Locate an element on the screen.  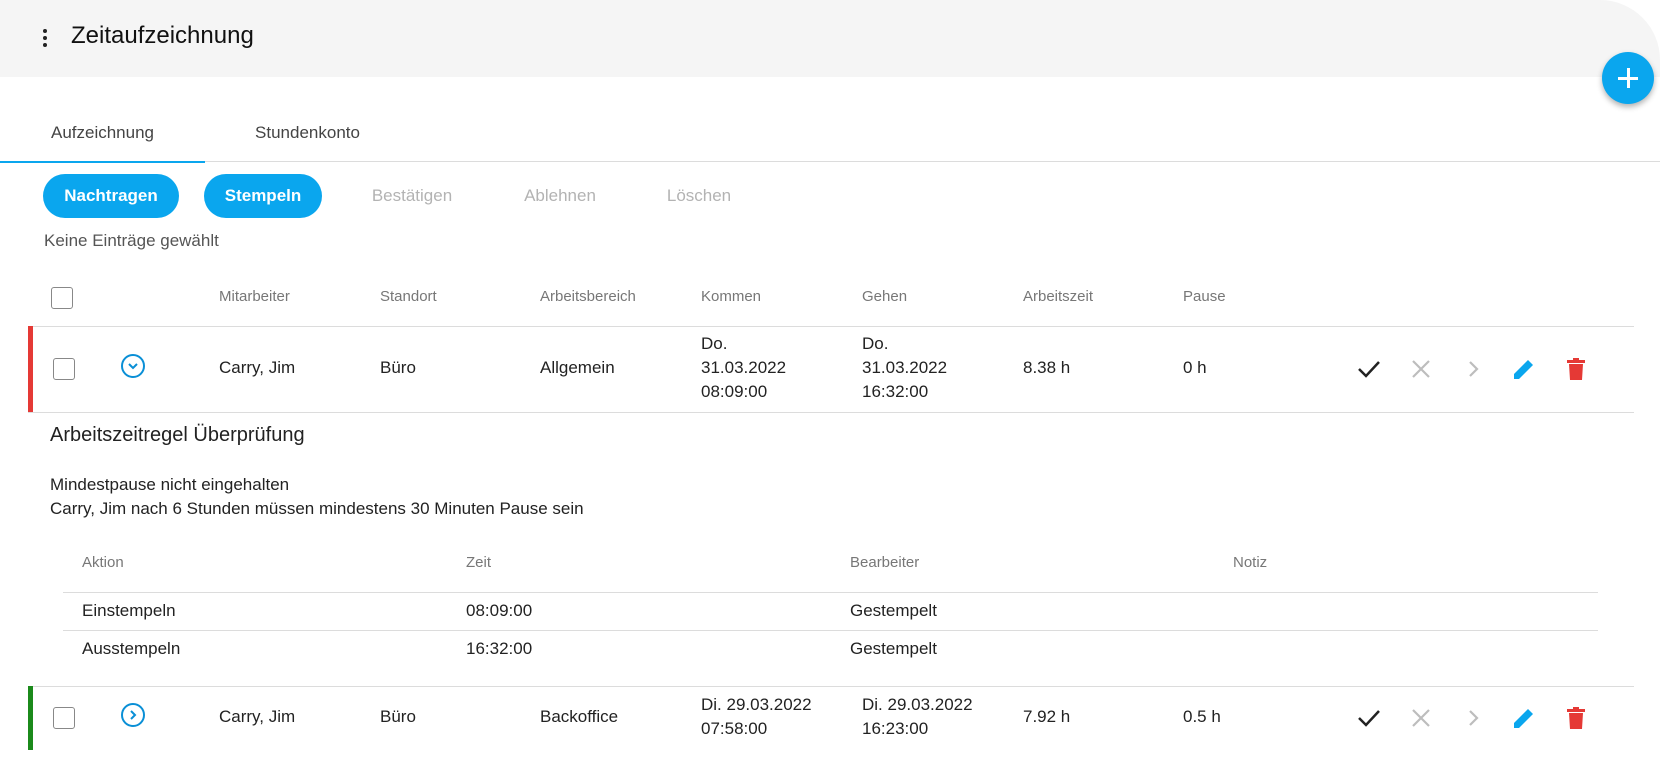
subcol-aktion: Aktion is located at coordinates (103, 562).